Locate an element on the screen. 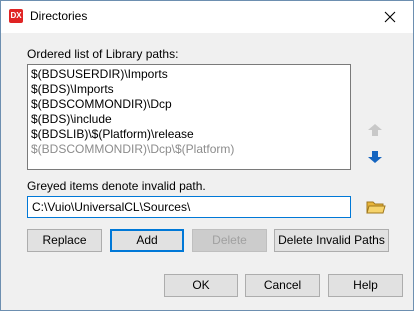 The height and width of the screenshot is (311, 414). title-bar: DX Directories is located at coordinates (207, 17).